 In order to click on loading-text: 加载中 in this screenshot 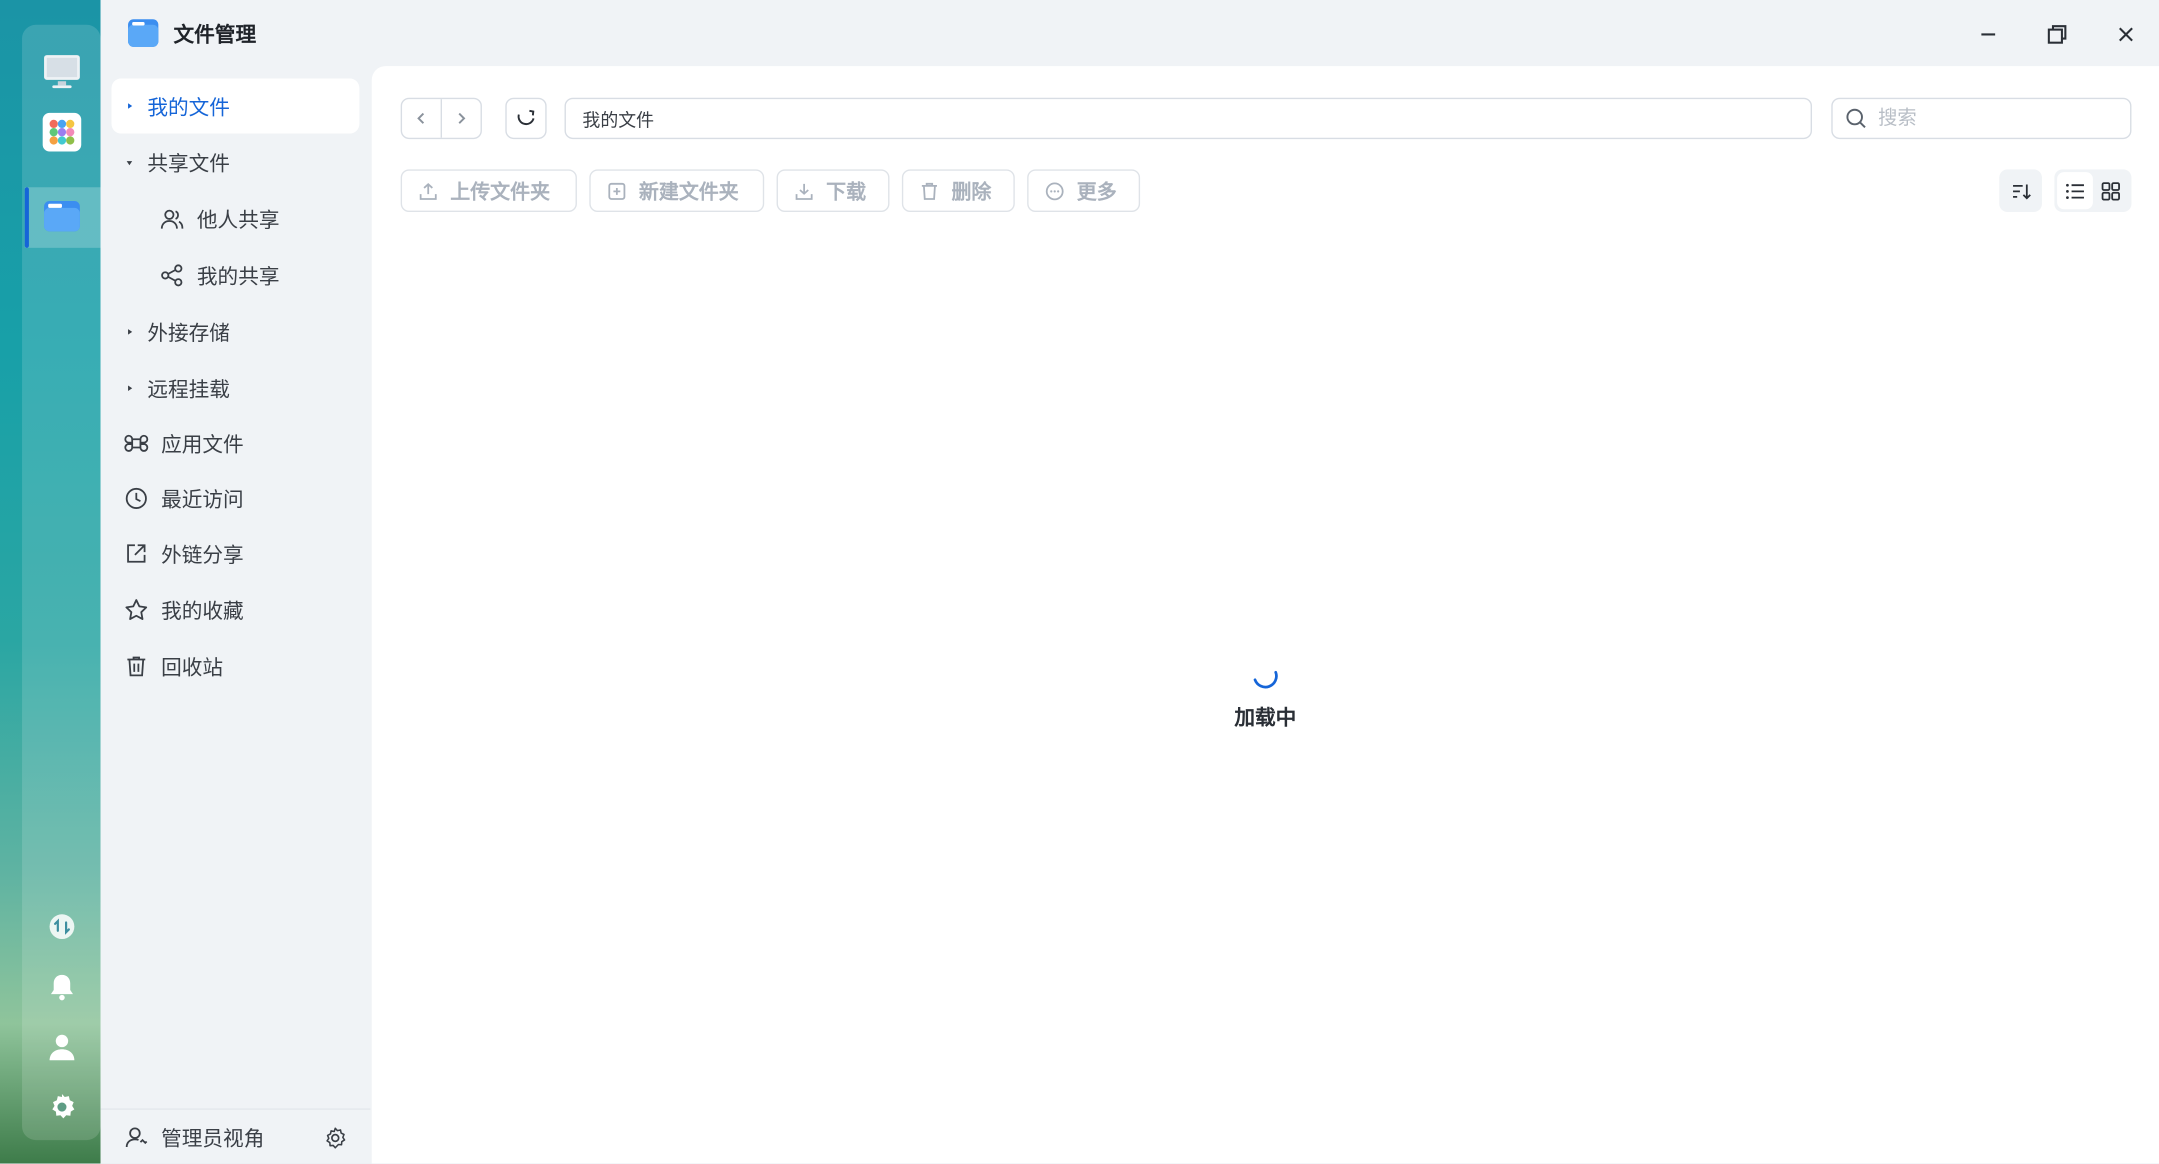, I will do `click(1265, 717)`.